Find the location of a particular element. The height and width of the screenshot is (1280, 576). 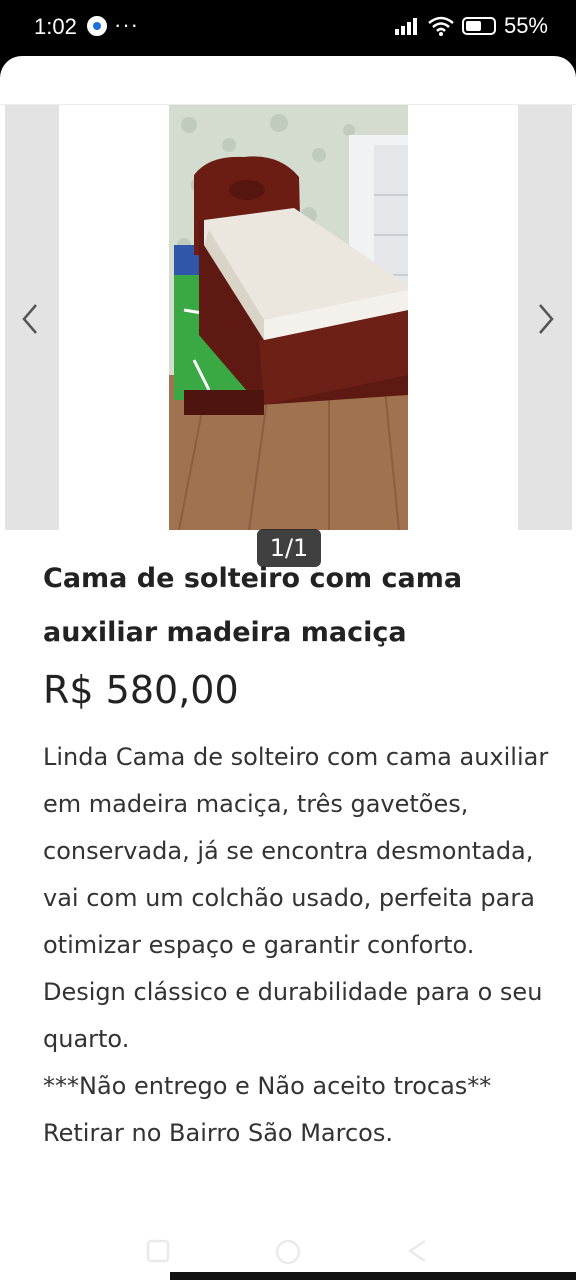

battery-level: 55% is located at coordinates (525, 25).